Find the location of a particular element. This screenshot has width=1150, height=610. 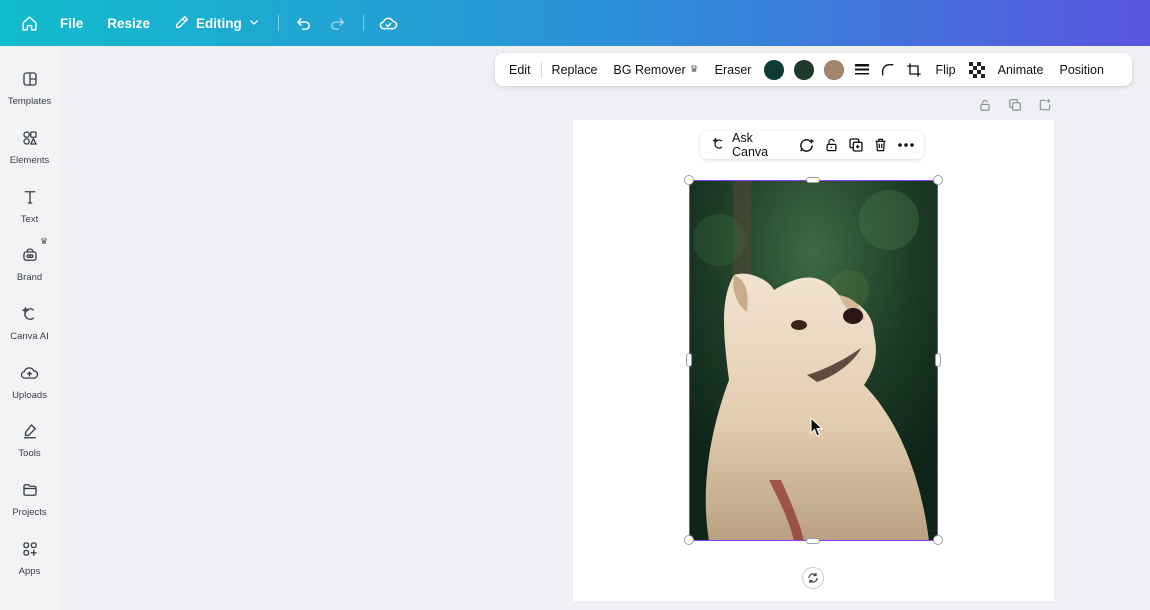

sidebar-item-label: Canva AI is located at coordinates (29, 336).